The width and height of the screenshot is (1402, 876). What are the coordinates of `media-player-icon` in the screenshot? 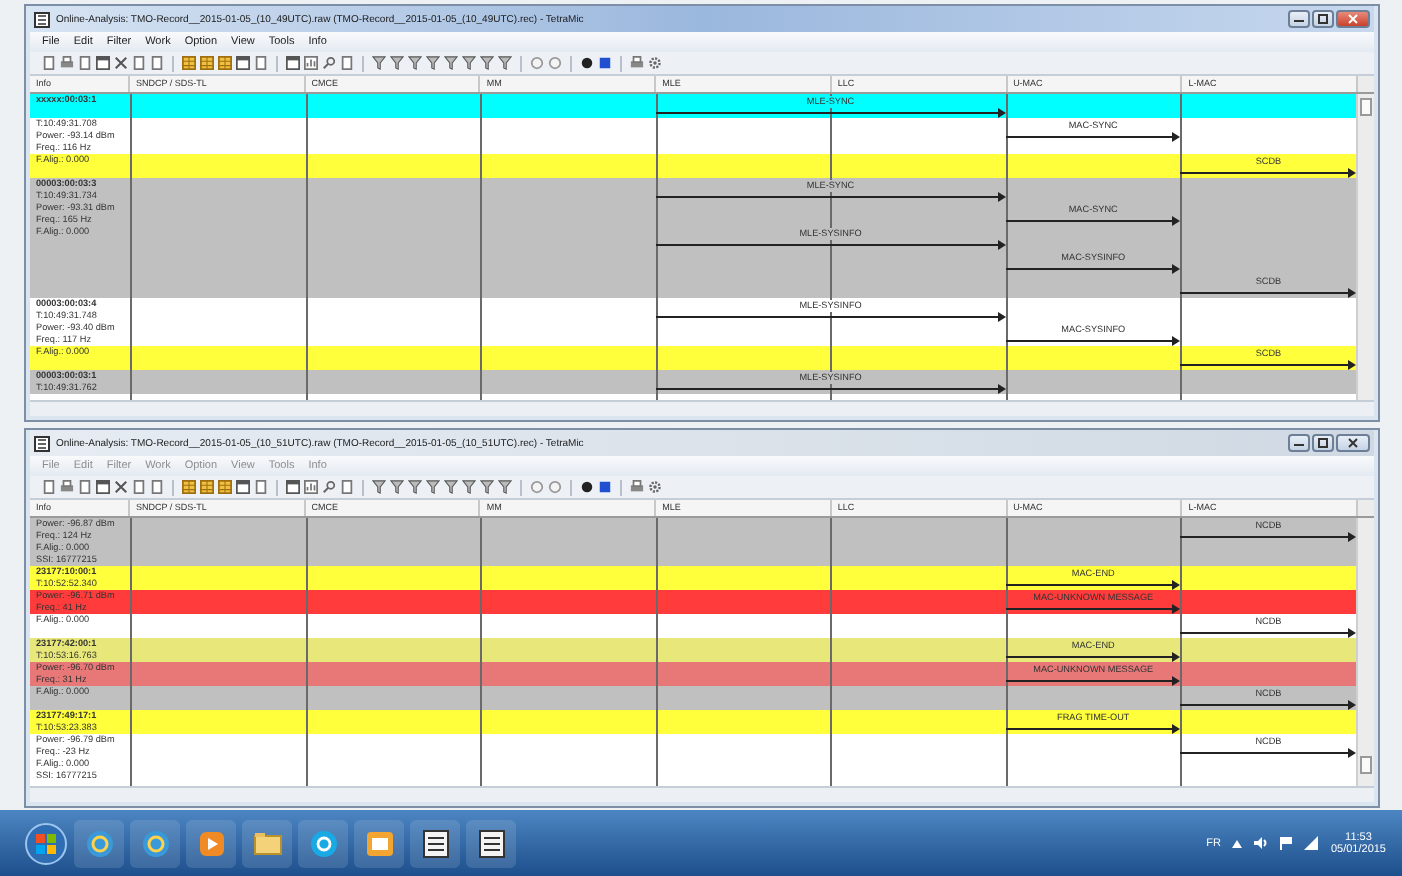 It's located at (211, 843).